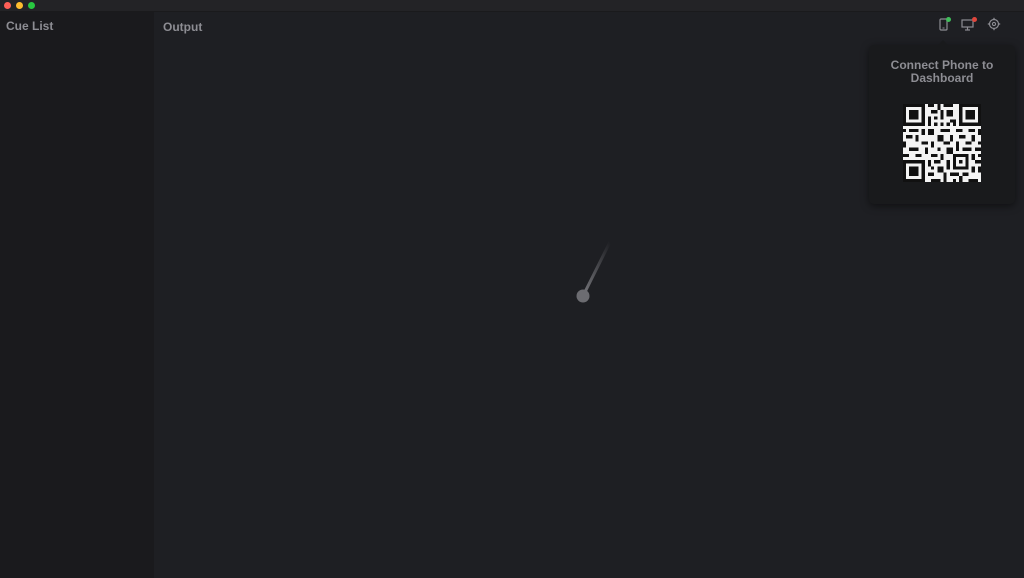 This screenshot has width=1024, height=578. What do you see at coordinates (974, 19) in the screenshot?
I see `display-status-dot` at bounding box center [974, 19].